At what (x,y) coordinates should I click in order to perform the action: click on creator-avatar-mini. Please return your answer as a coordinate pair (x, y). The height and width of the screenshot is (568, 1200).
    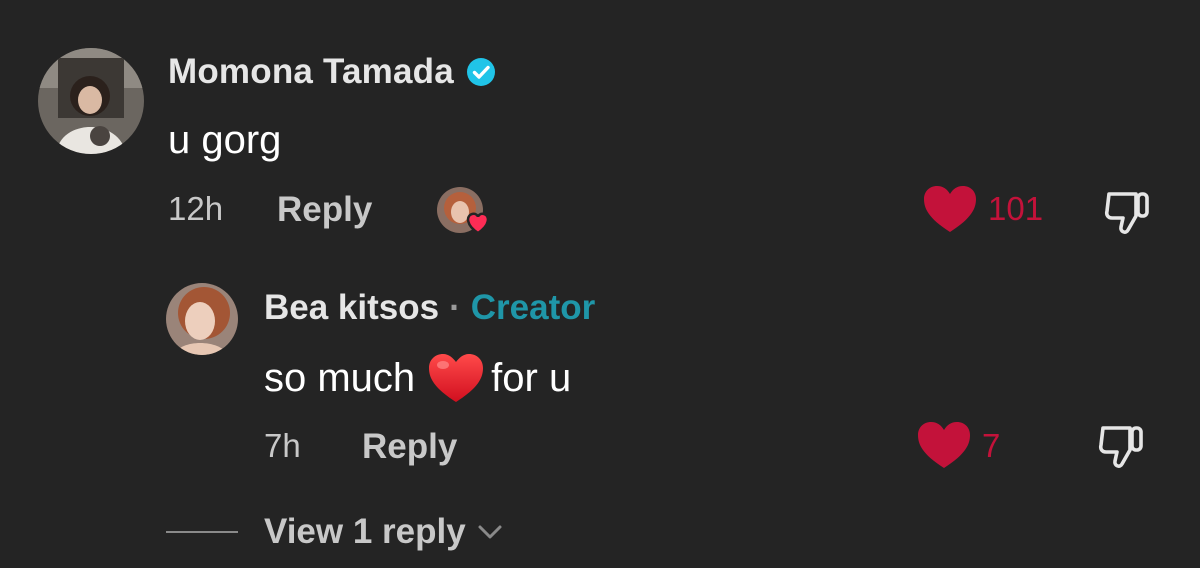
    Looking at the image, I should click on (460, 210).